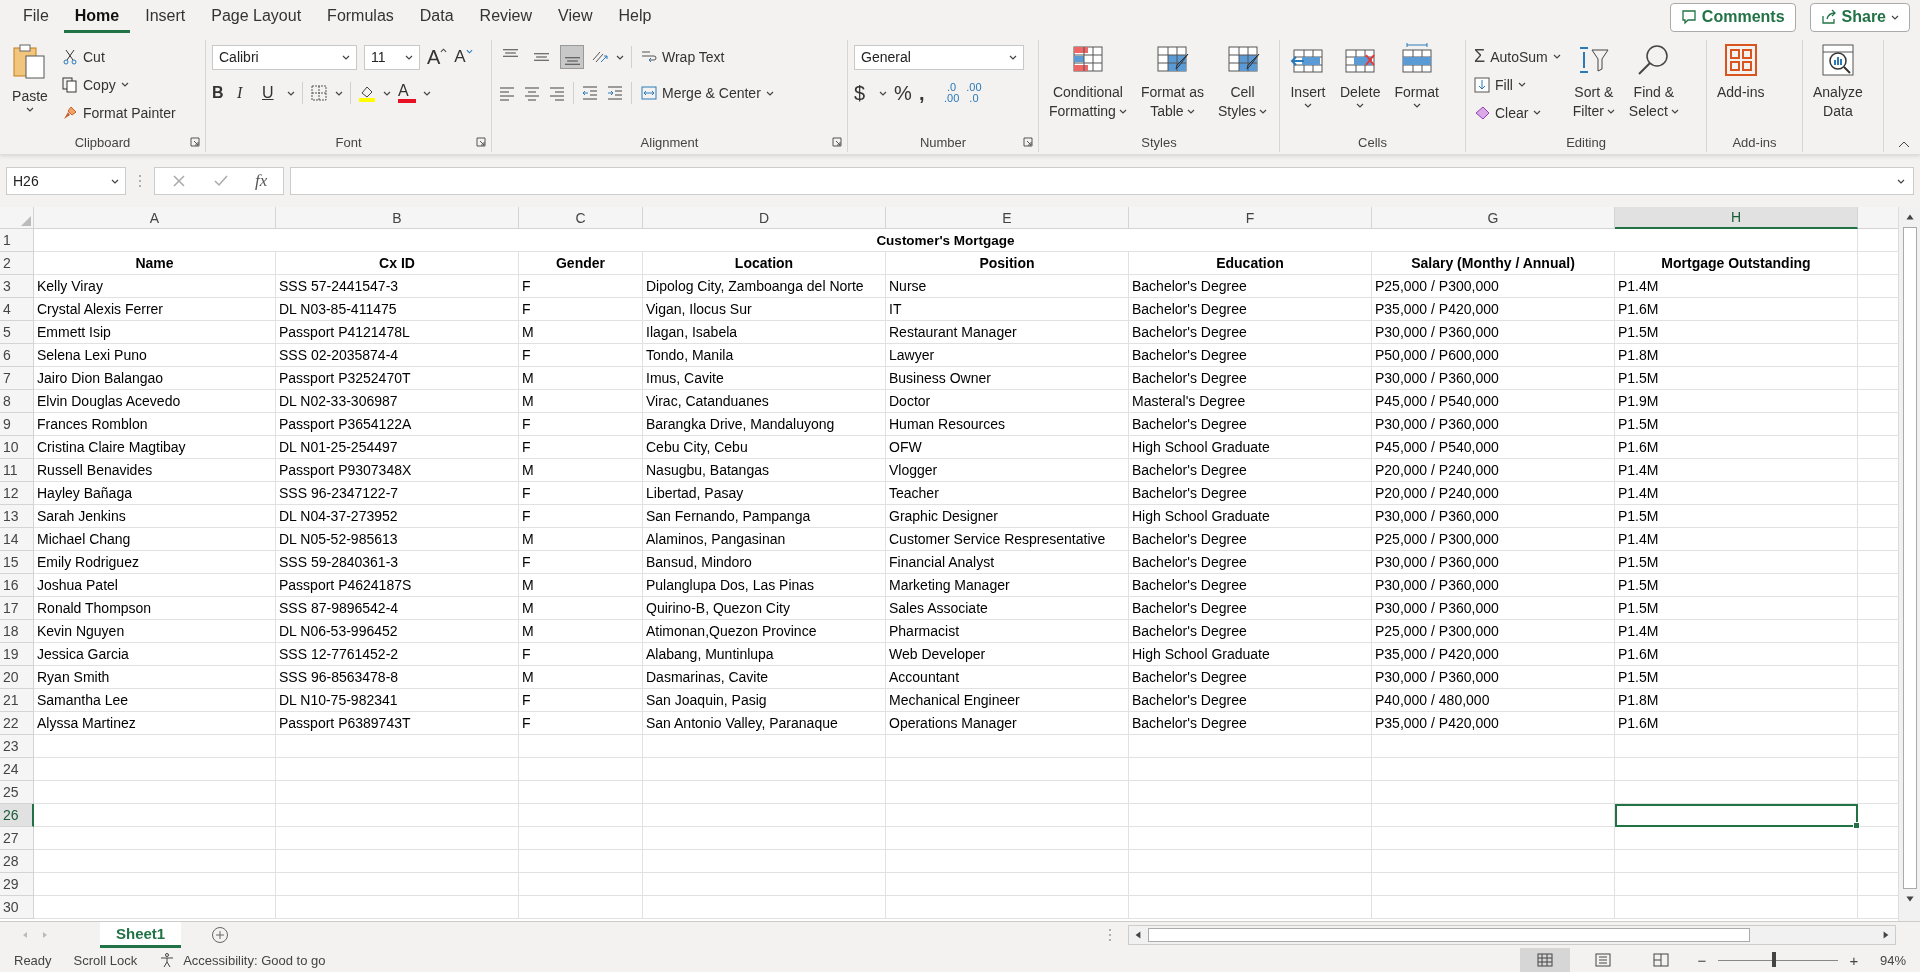 Image resolution: width=1920 pixels, height=972 pixels. Describe the element at coordinates (17, 424) in the screenshot. I see `row-header: 9` at that location.